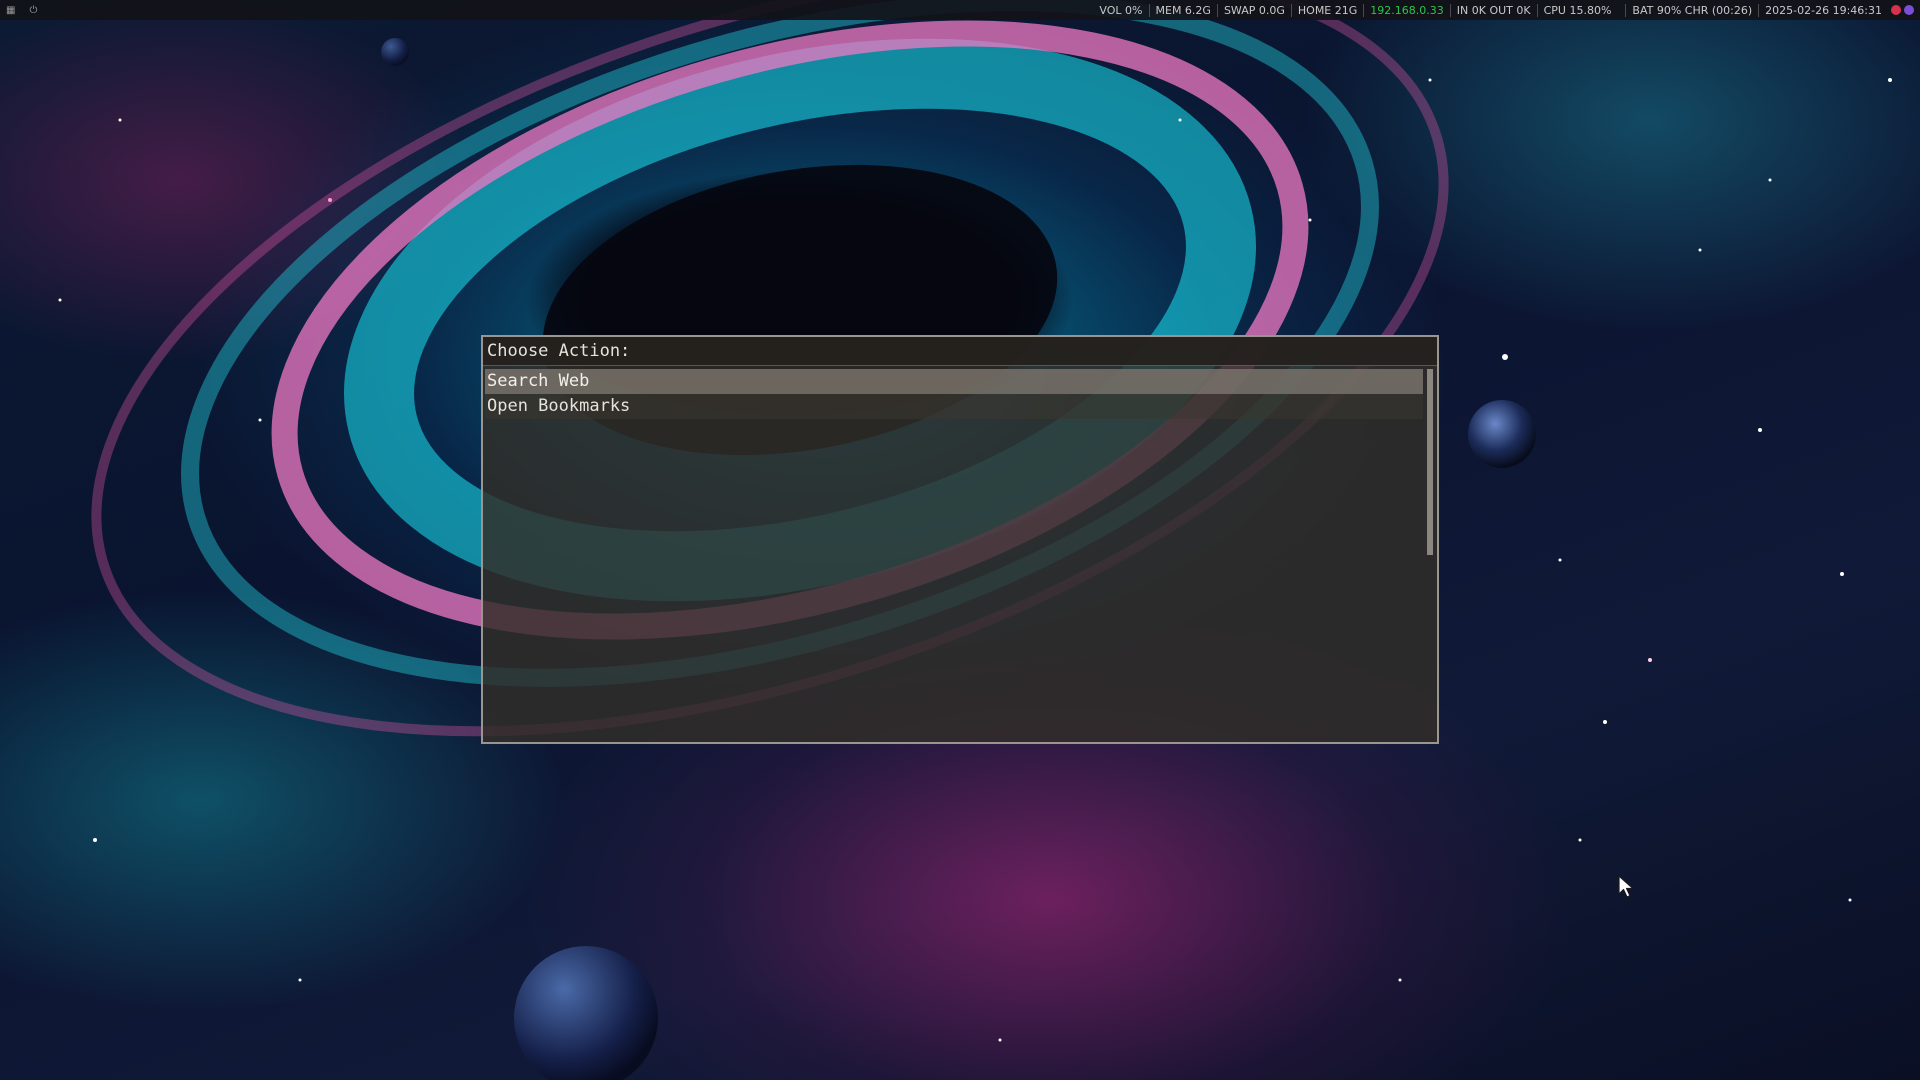  I want to click on tray-app-icon, so click(1896, 10).